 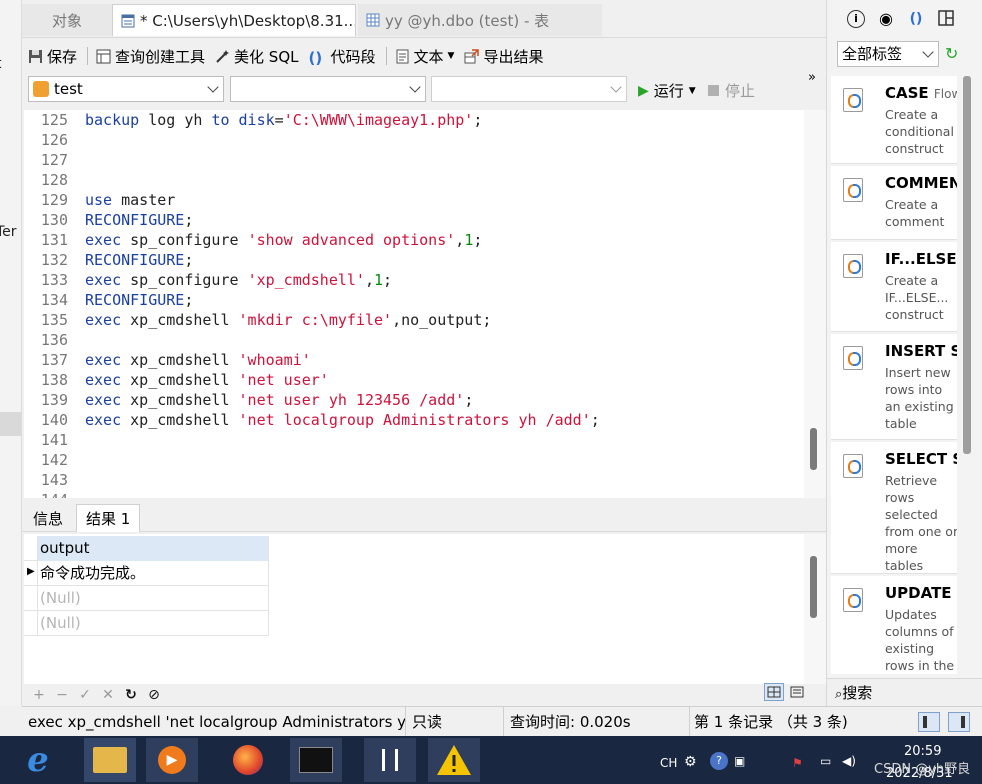 What do you see at coordinates (414, 220) in the screenshot?
I see `code-line: 130 RECONFIGURE;` at bounding box center [414, 220].